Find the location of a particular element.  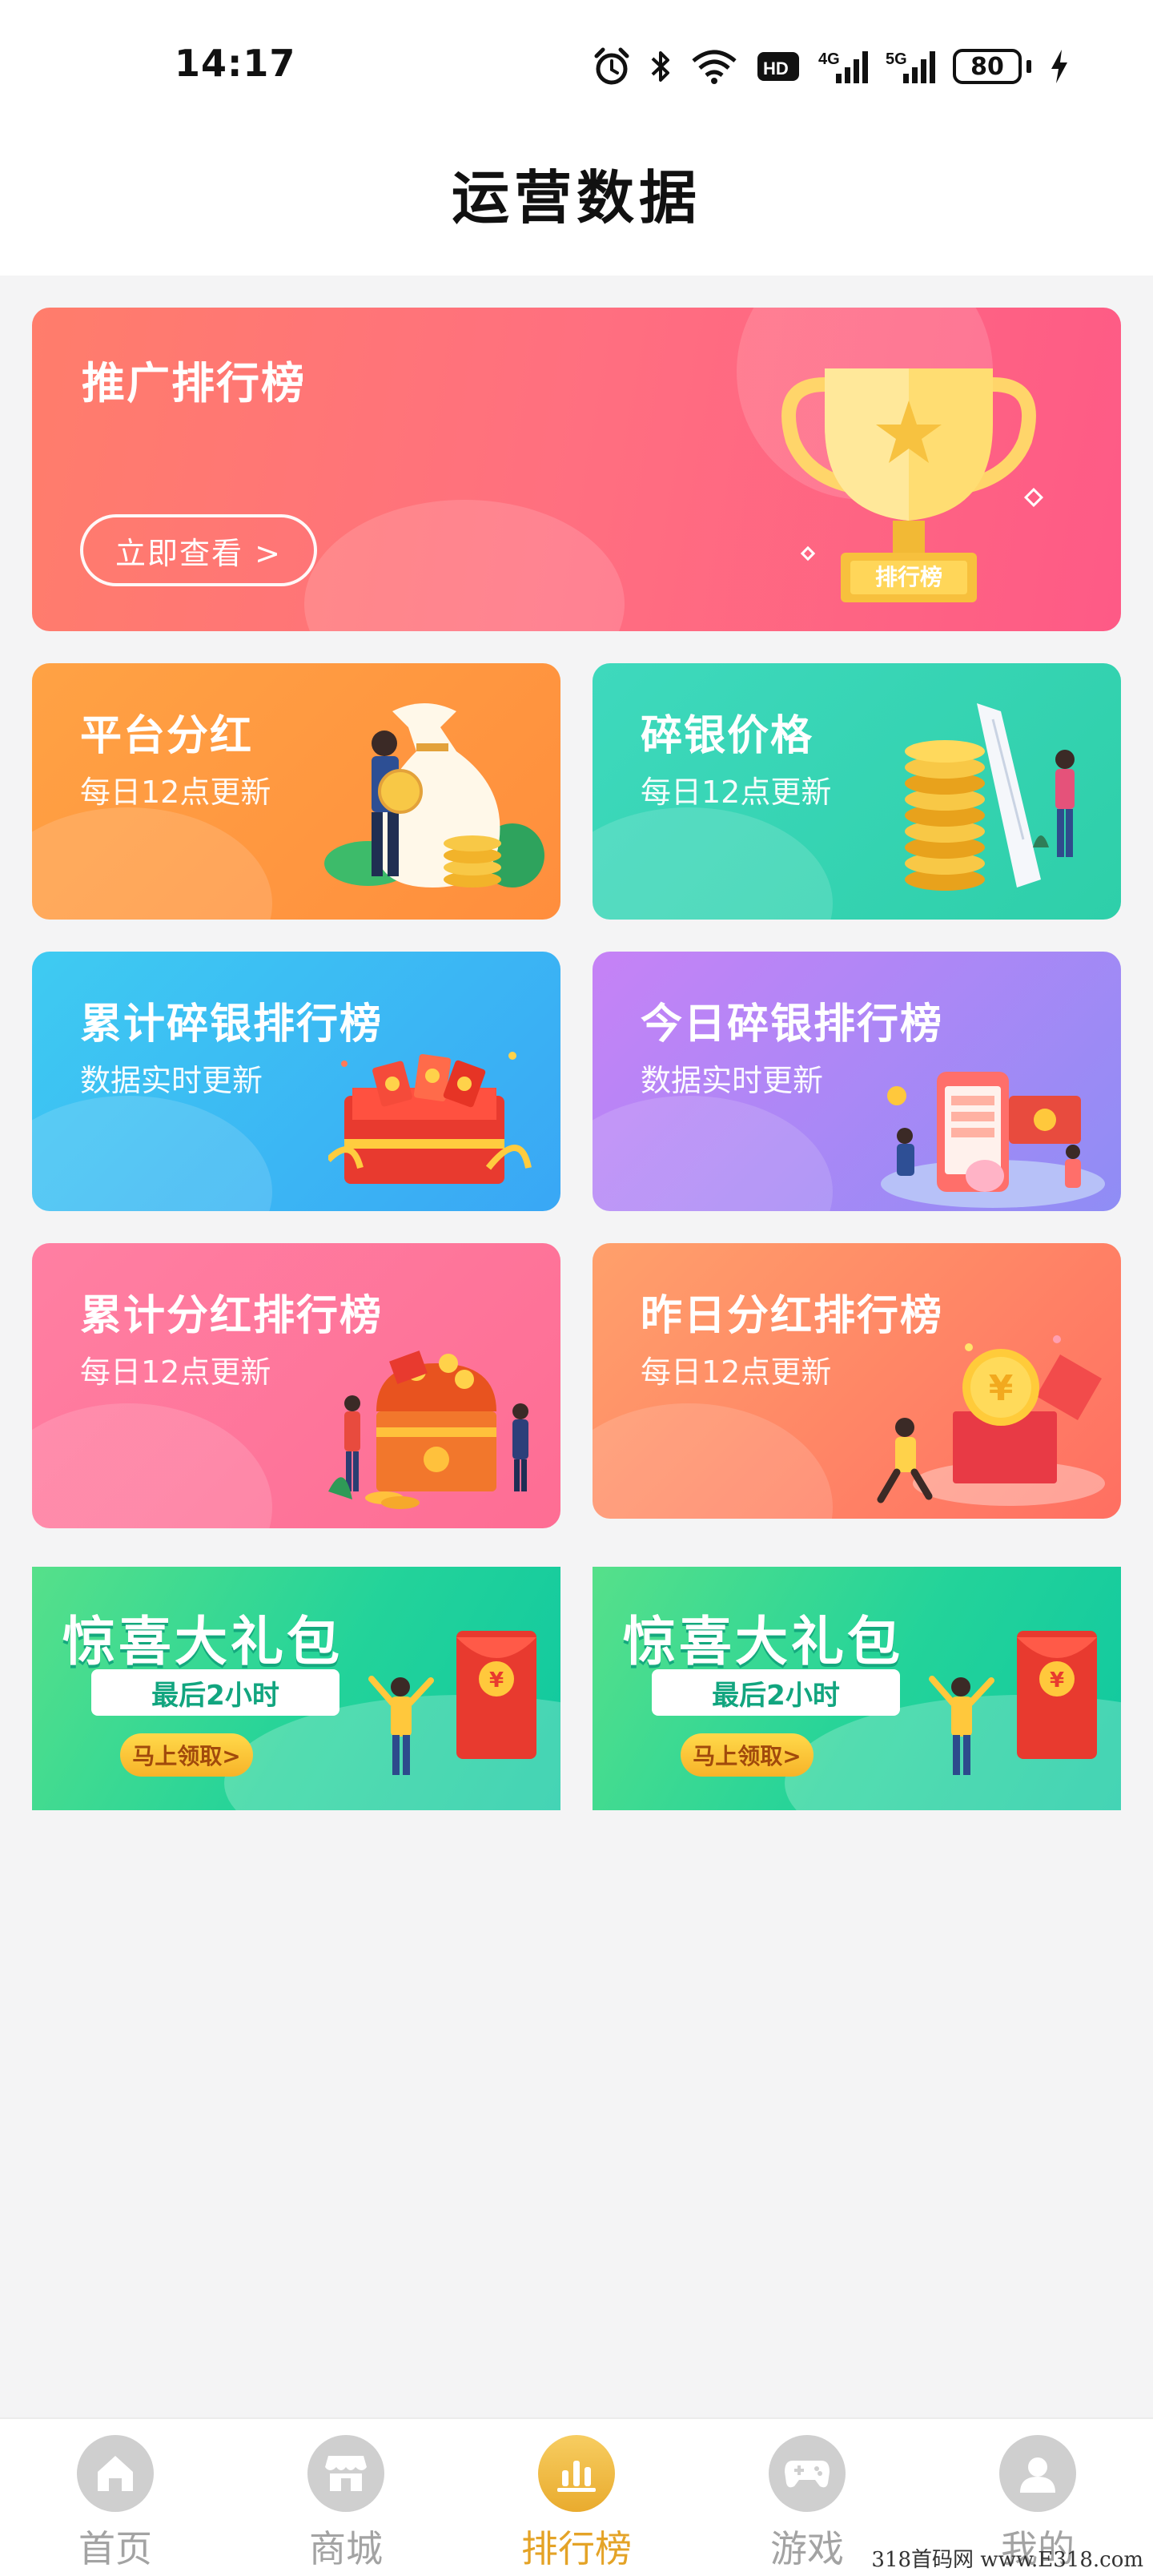

treasure-chest-icon is located at coordinates (428, 1430).